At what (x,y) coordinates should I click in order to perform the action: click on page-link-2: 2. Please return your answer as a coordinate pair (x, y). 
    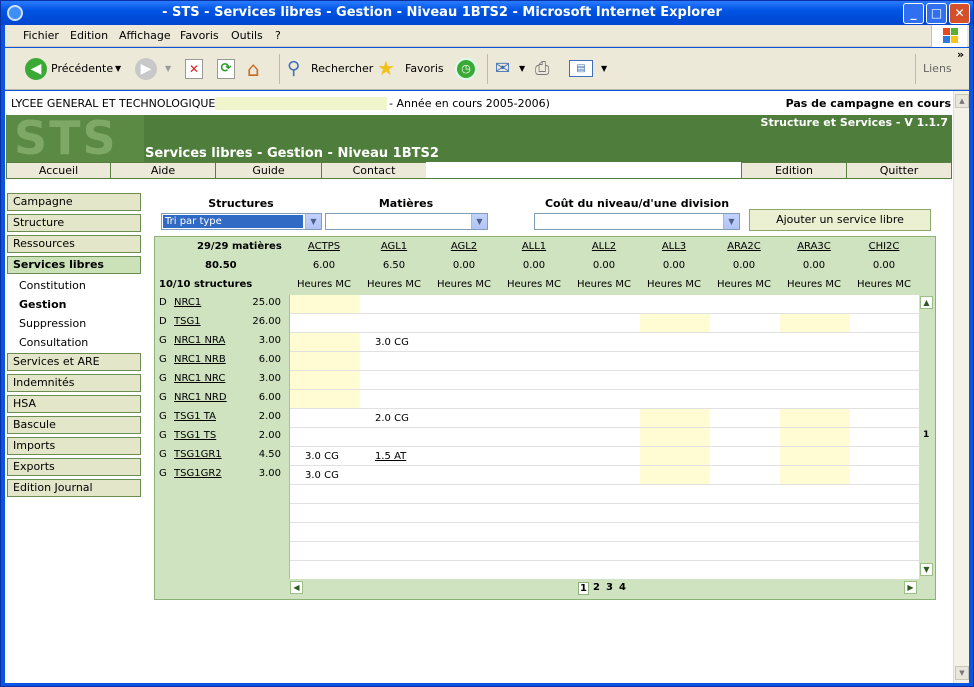
    Looking at the image, I should click on (596, 587).